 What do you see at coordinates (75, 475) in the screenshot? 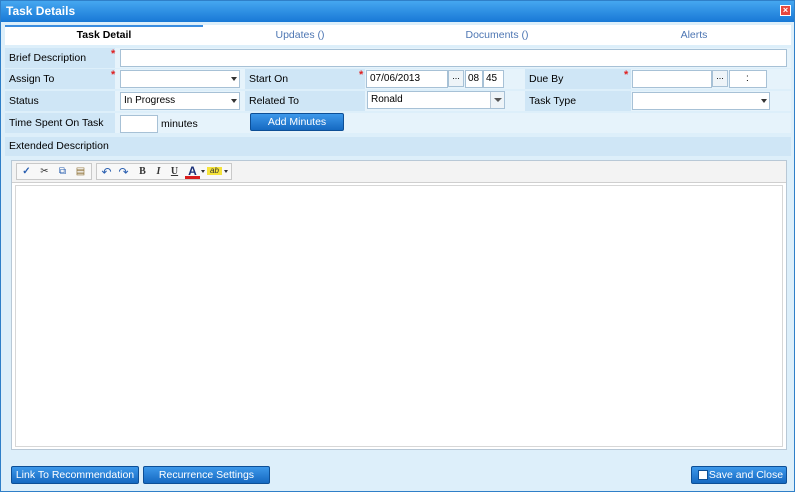
I see `link-to-recommendation-button: Link To Recommendation` at bounding box center [75, 475].